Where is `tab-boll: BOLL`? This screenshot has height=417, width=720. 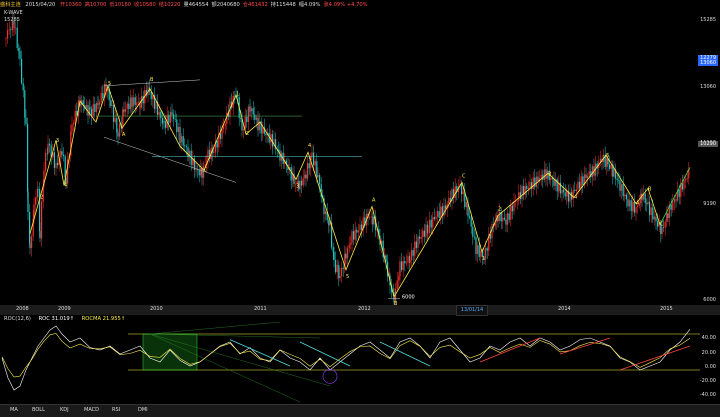 tab-boll: BOLL is located at coordinates (38, 410).